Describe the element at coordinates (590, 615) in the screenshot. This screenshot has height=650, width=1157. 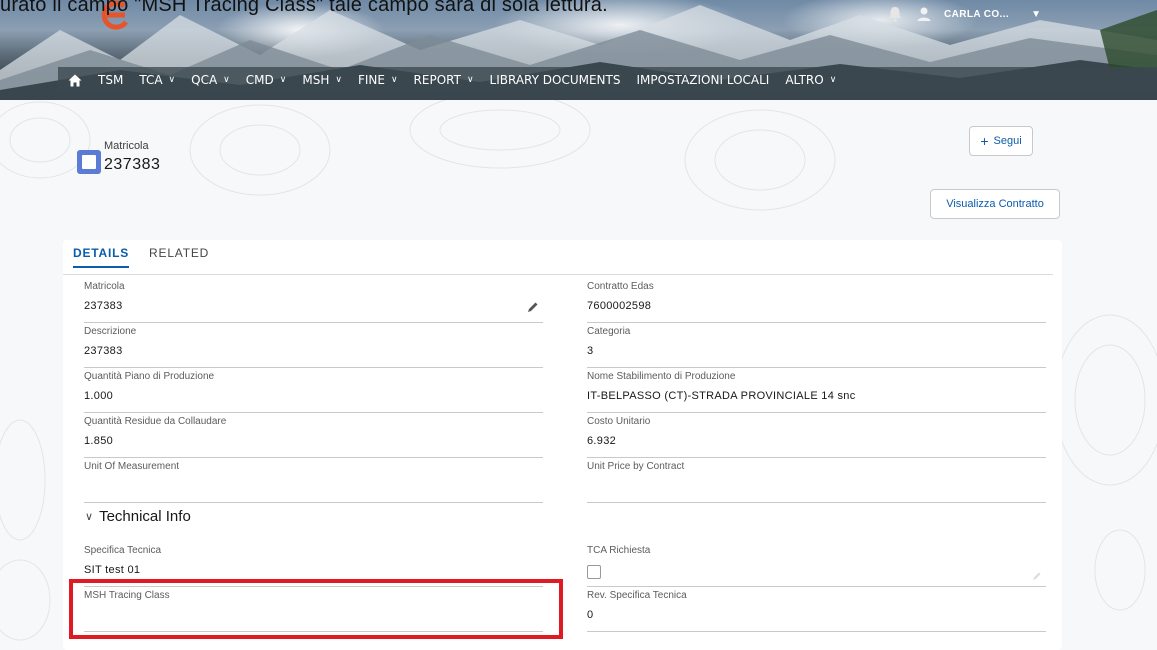
I see `field-value: 0` at that location.